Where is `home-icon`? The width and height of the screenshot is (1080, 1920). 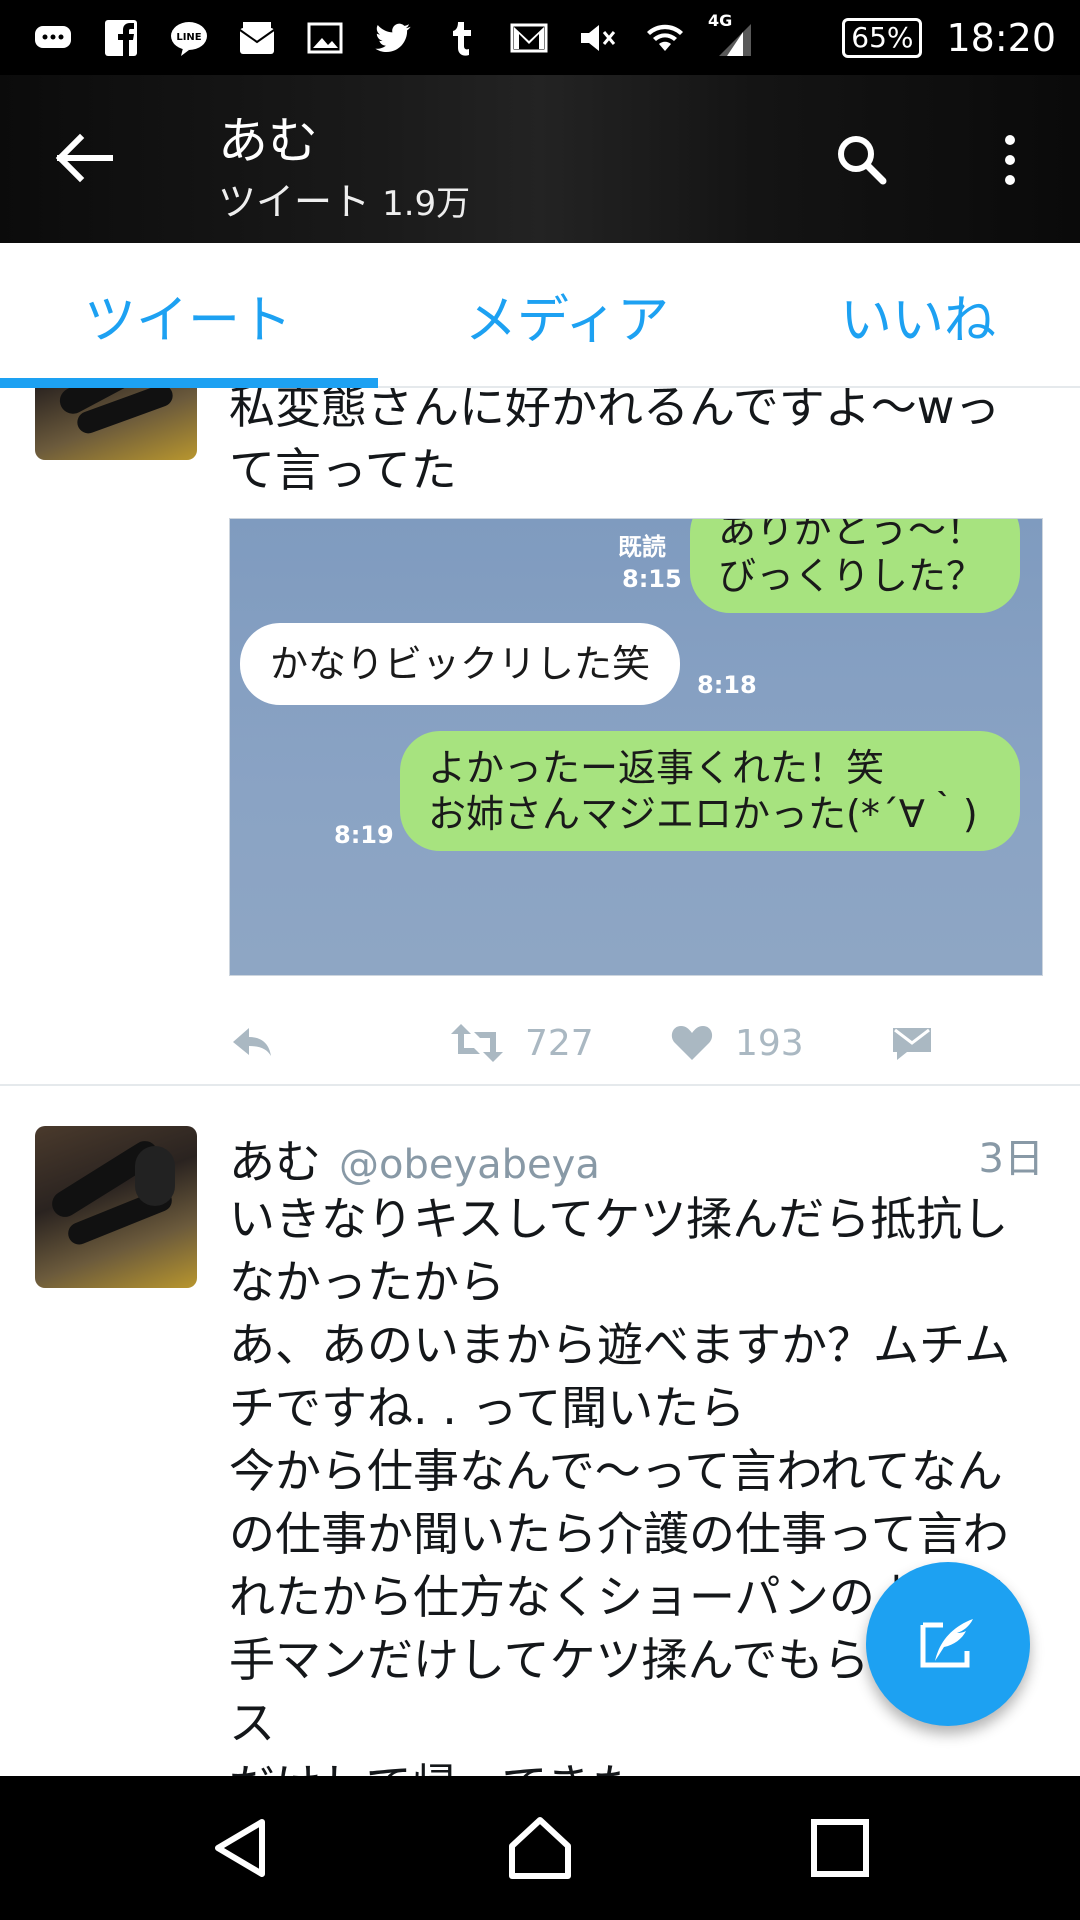
home-icon is located at coordinates (540, 1848).